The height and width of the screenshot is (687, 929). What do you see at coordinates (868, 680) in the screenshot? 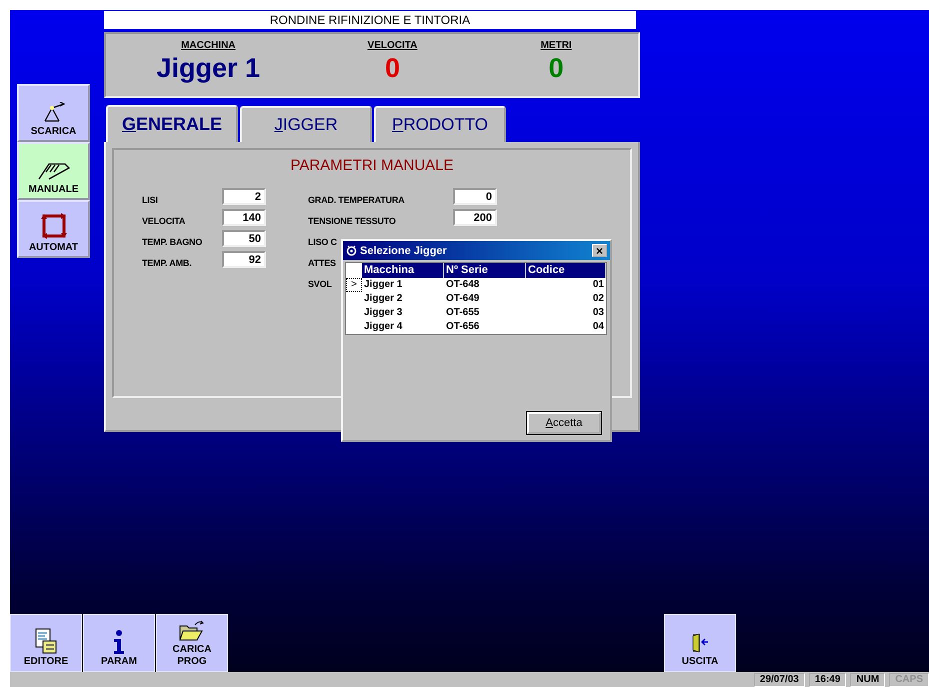
I see `status-field: NUM` at bounding box center [868, 680].